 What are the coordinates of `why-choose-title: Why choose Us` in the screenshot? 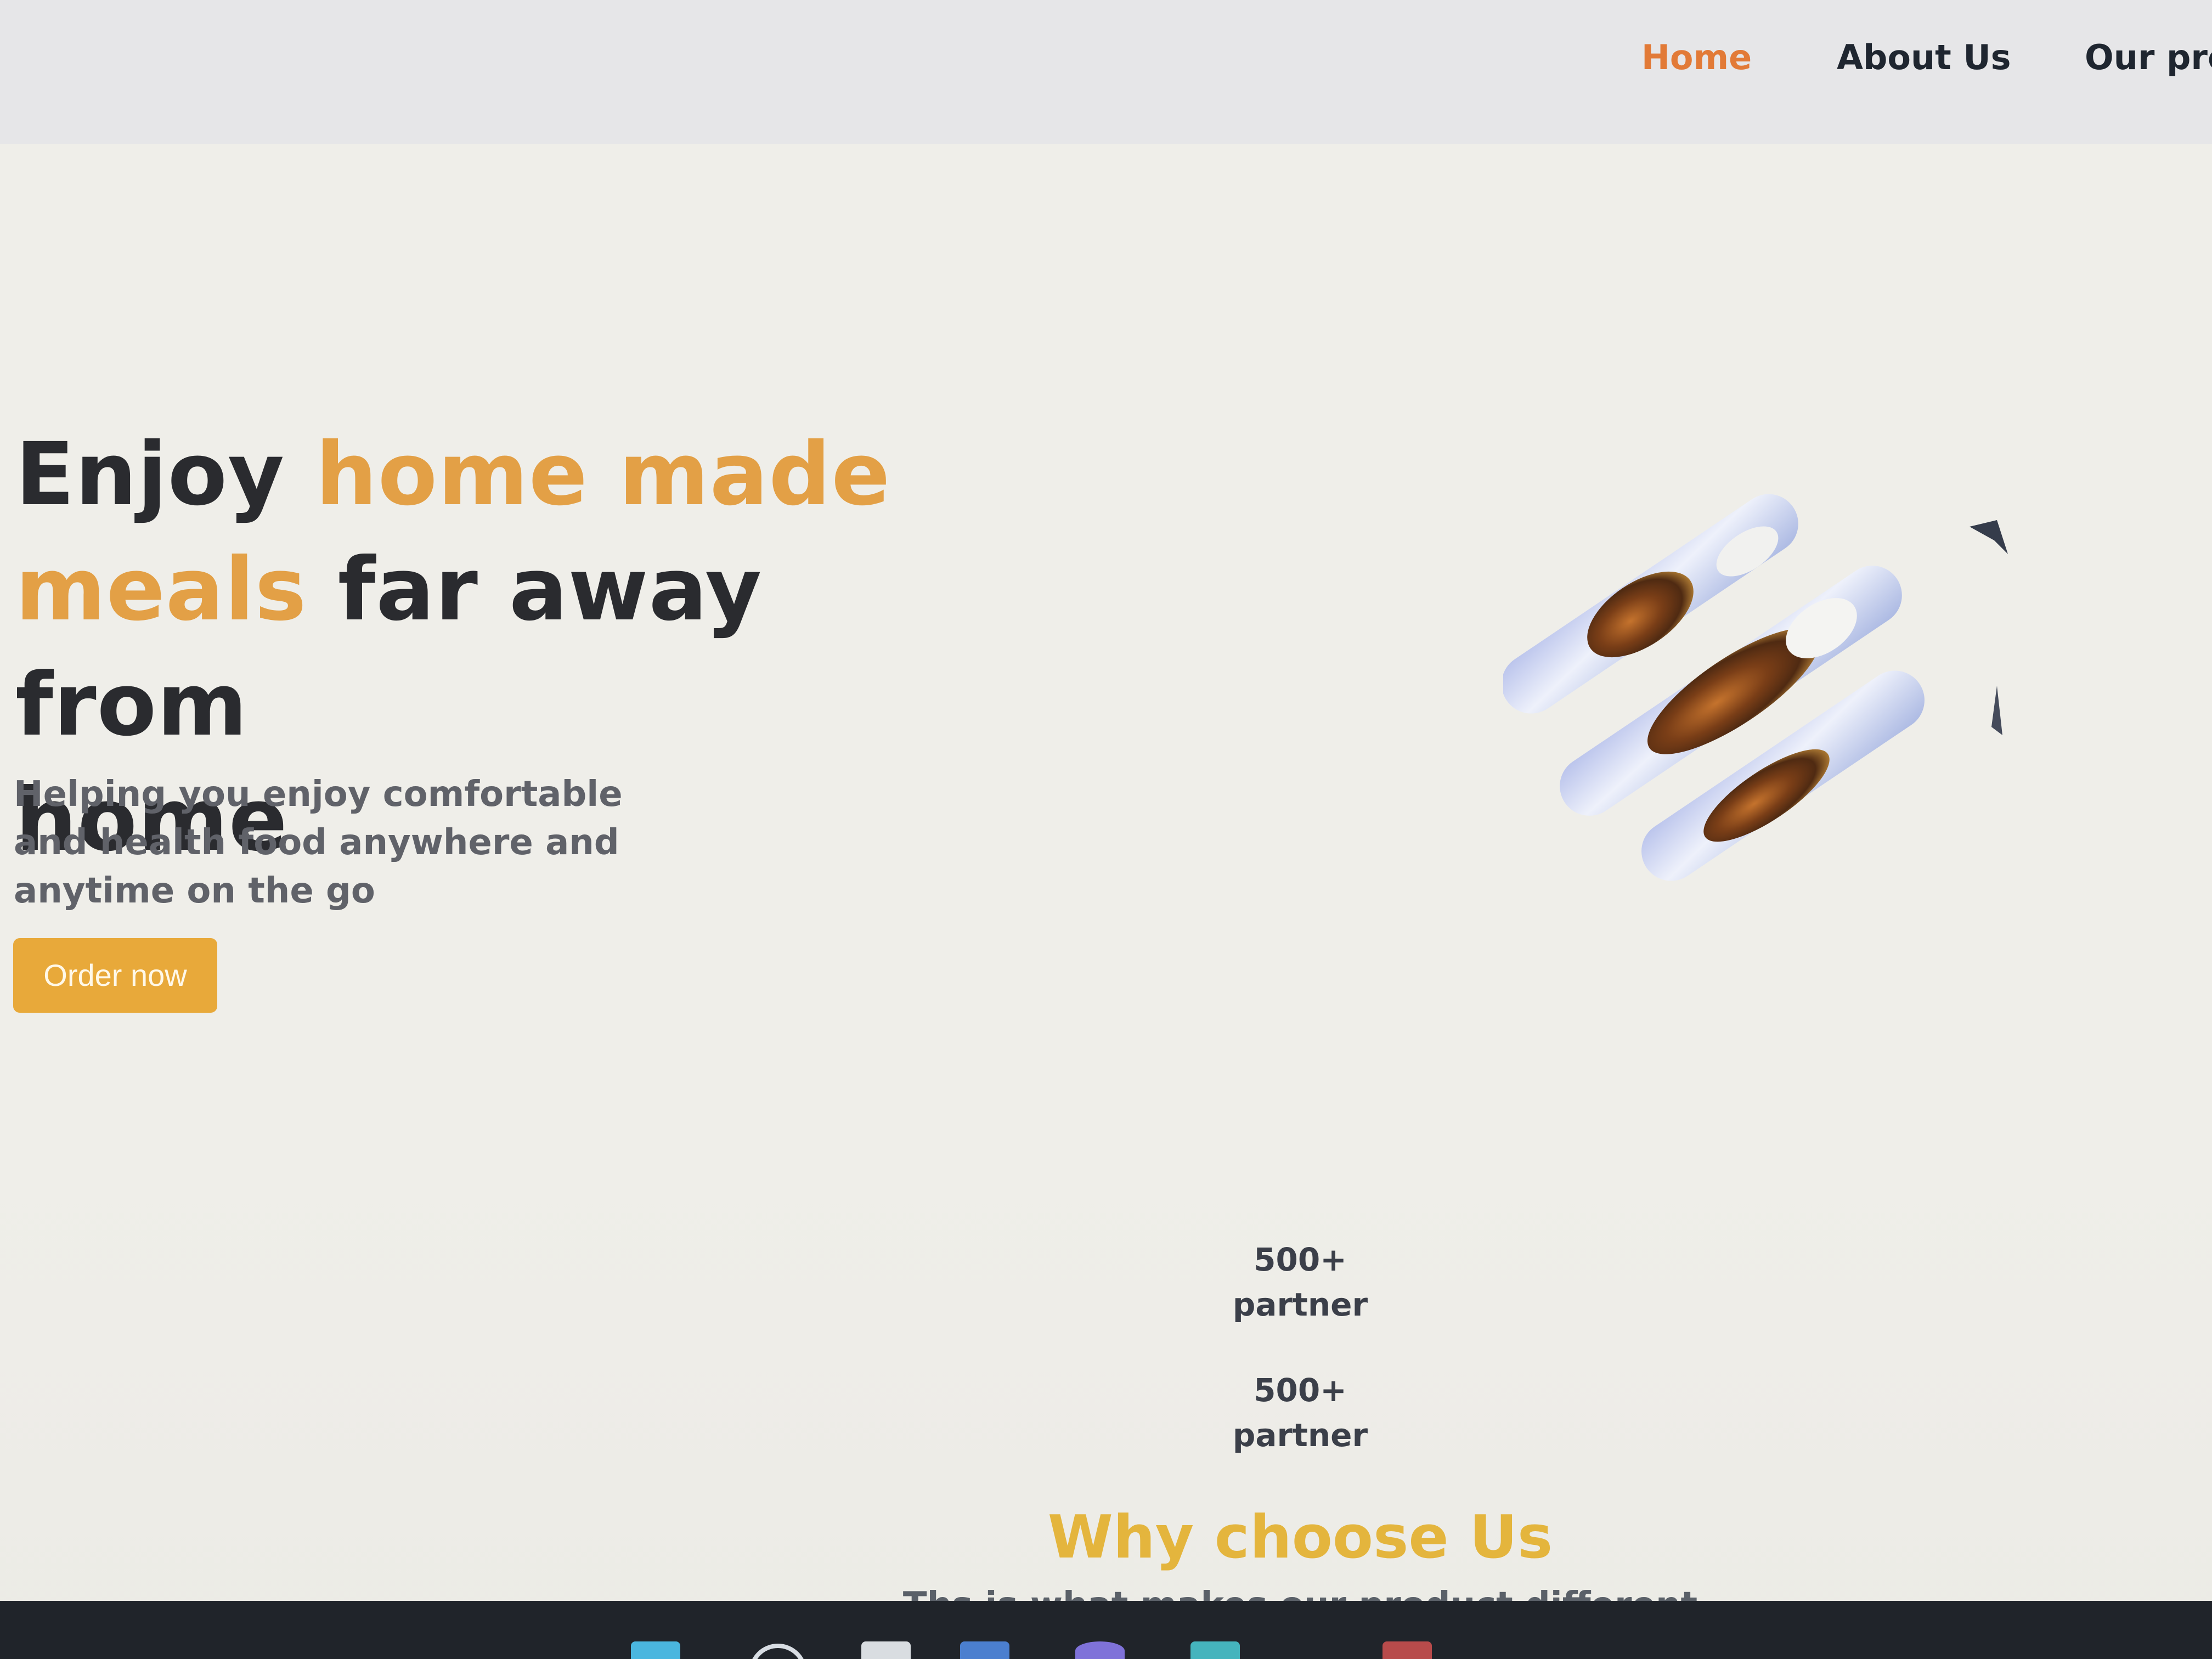 It's located at (1300, 1537).